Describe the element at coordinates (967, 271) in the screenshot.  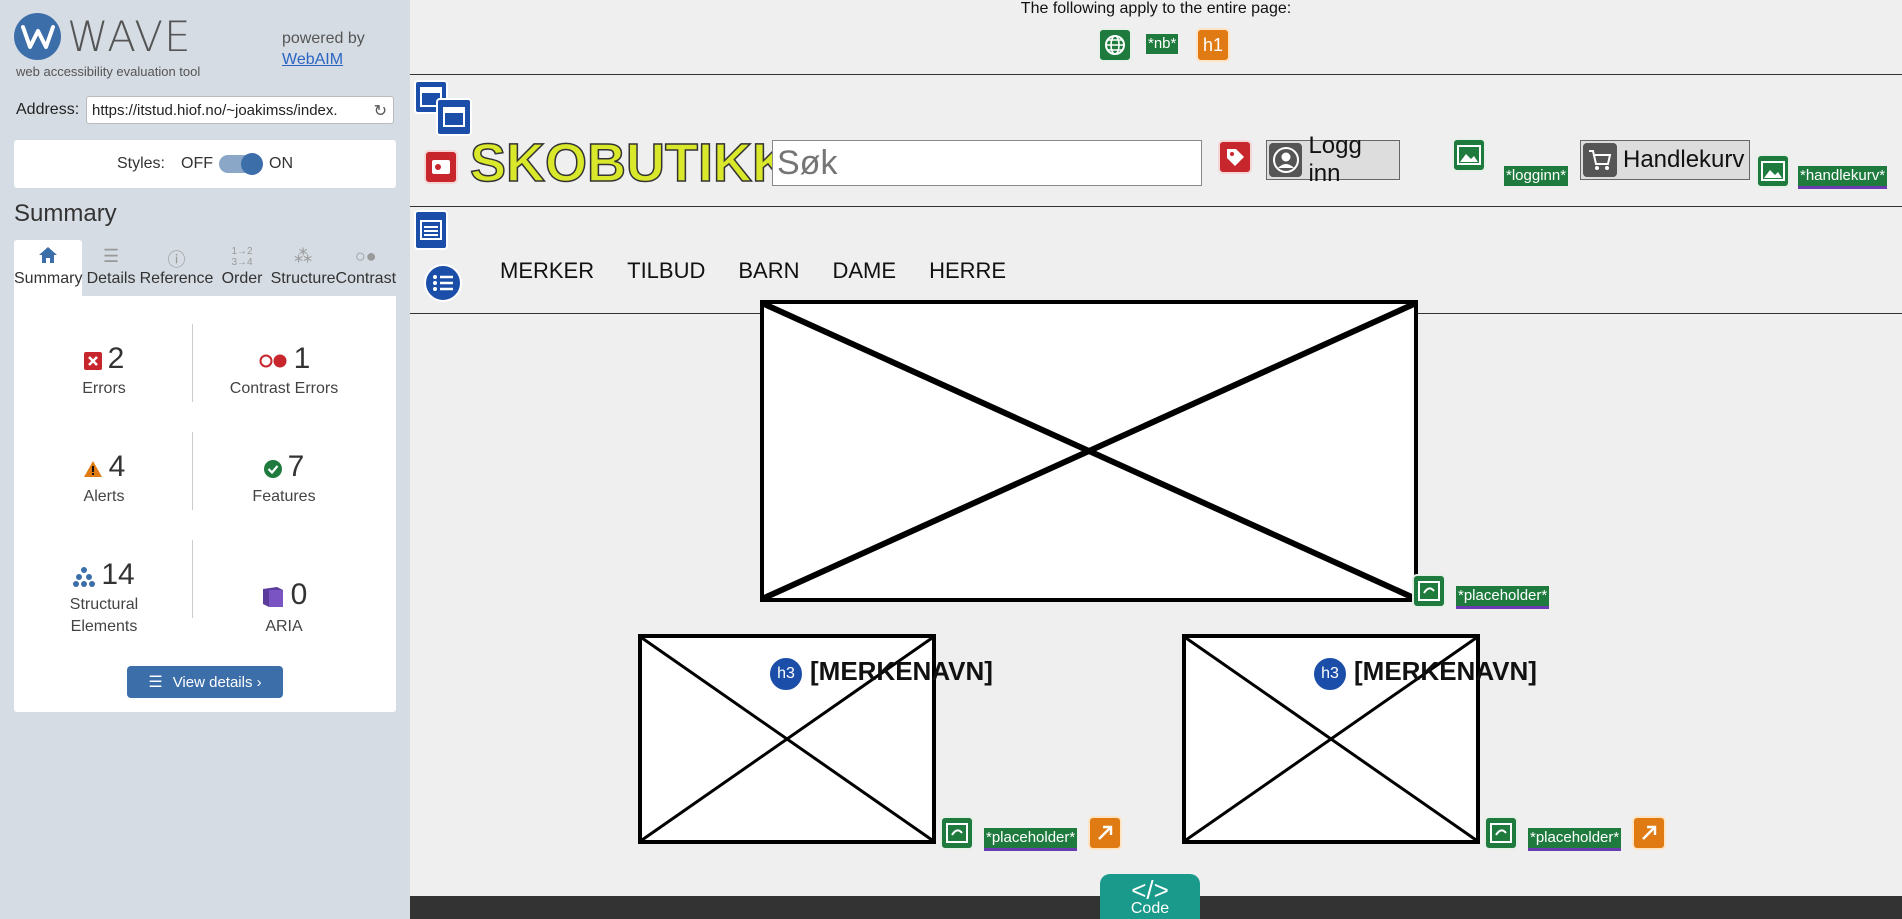
I see `nav-item-herre: HERRE` at that location.